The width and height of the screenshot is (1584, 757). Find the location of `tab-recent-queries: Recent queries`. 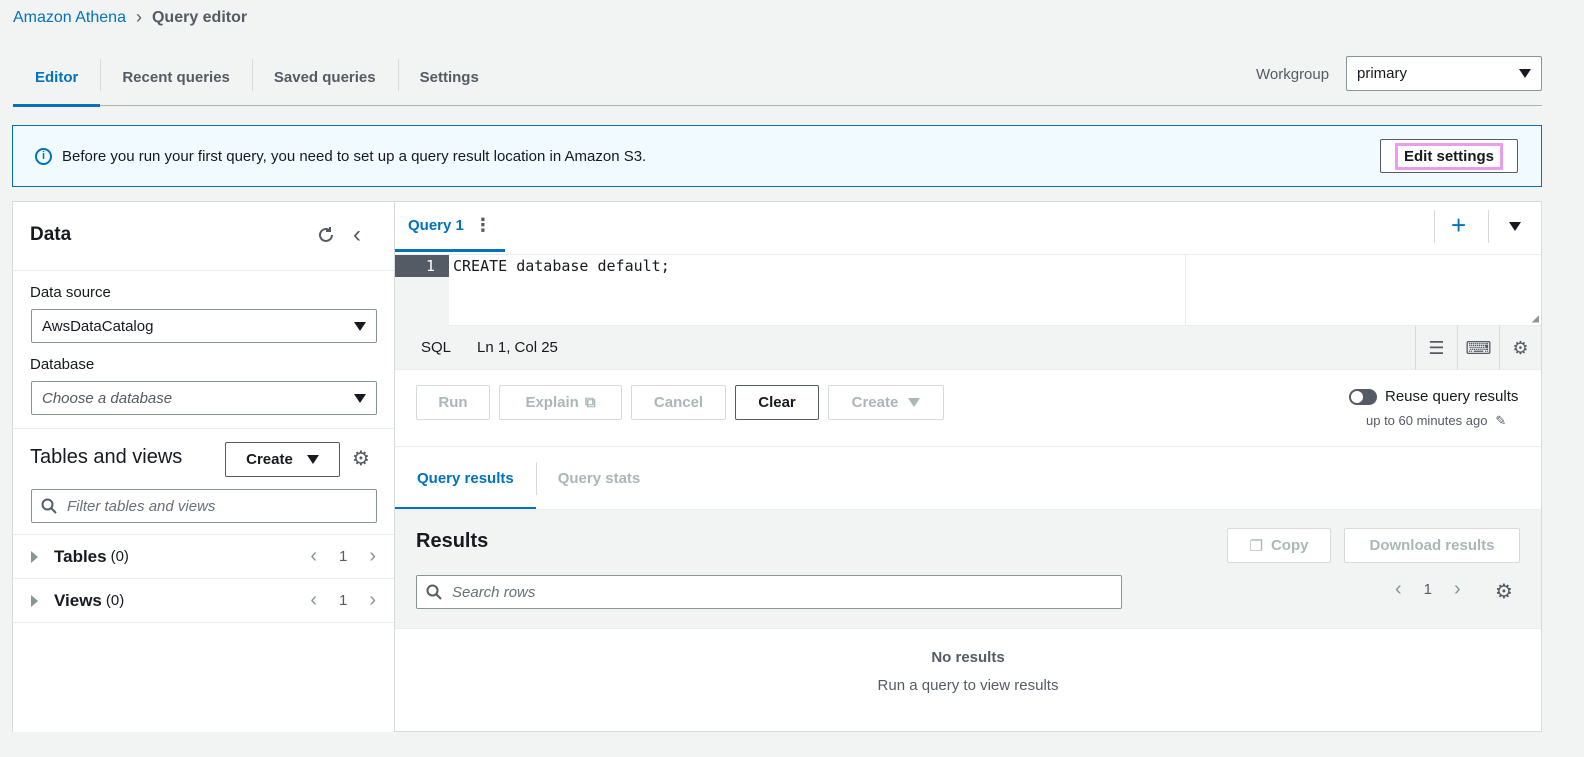

tab-recent-queries: Recent queries is located at coordinates (176, 78).